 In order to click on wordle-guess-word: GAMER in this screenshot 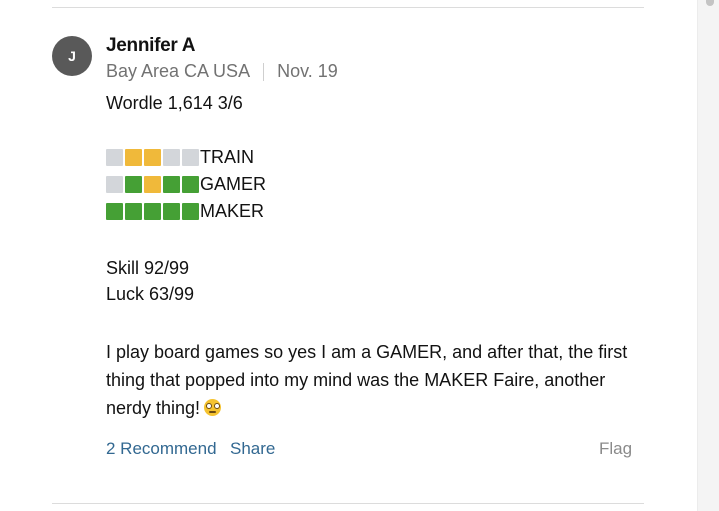, I will do `click(233, 184)`.